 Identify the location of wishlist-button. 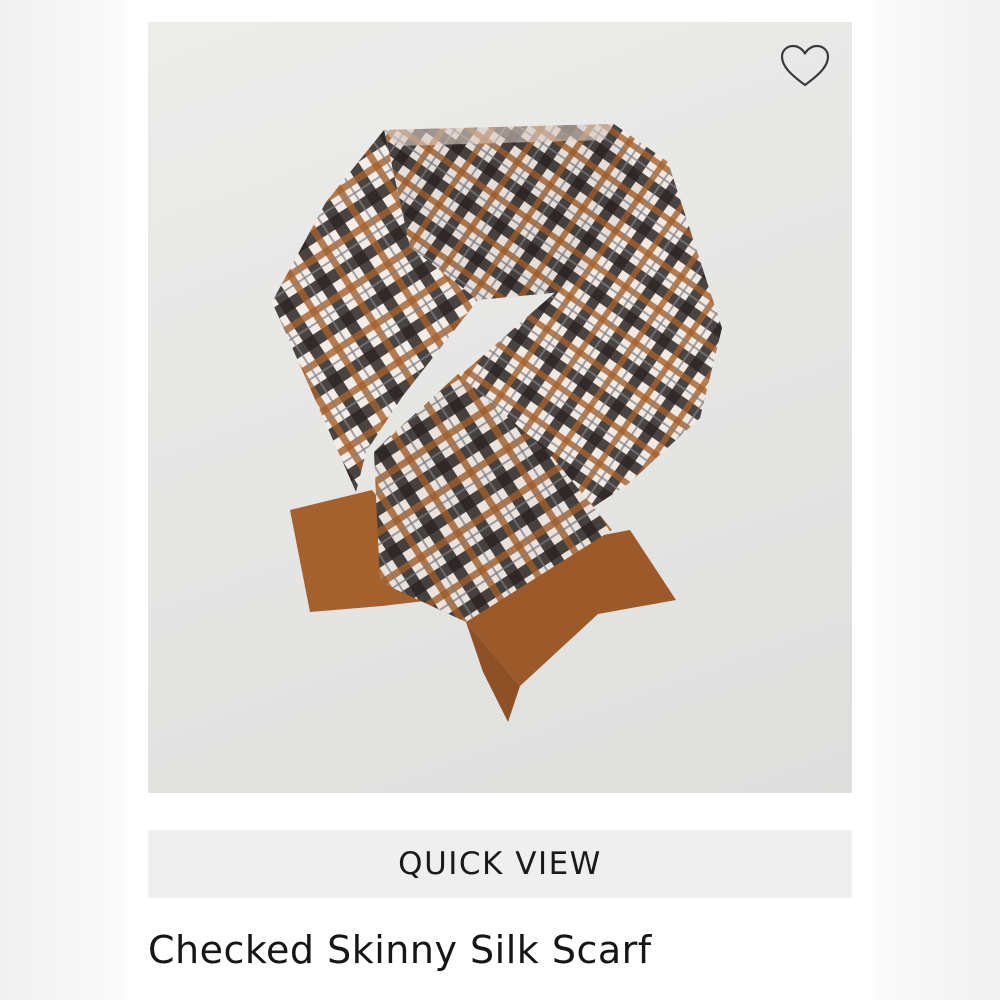
(805, 66).